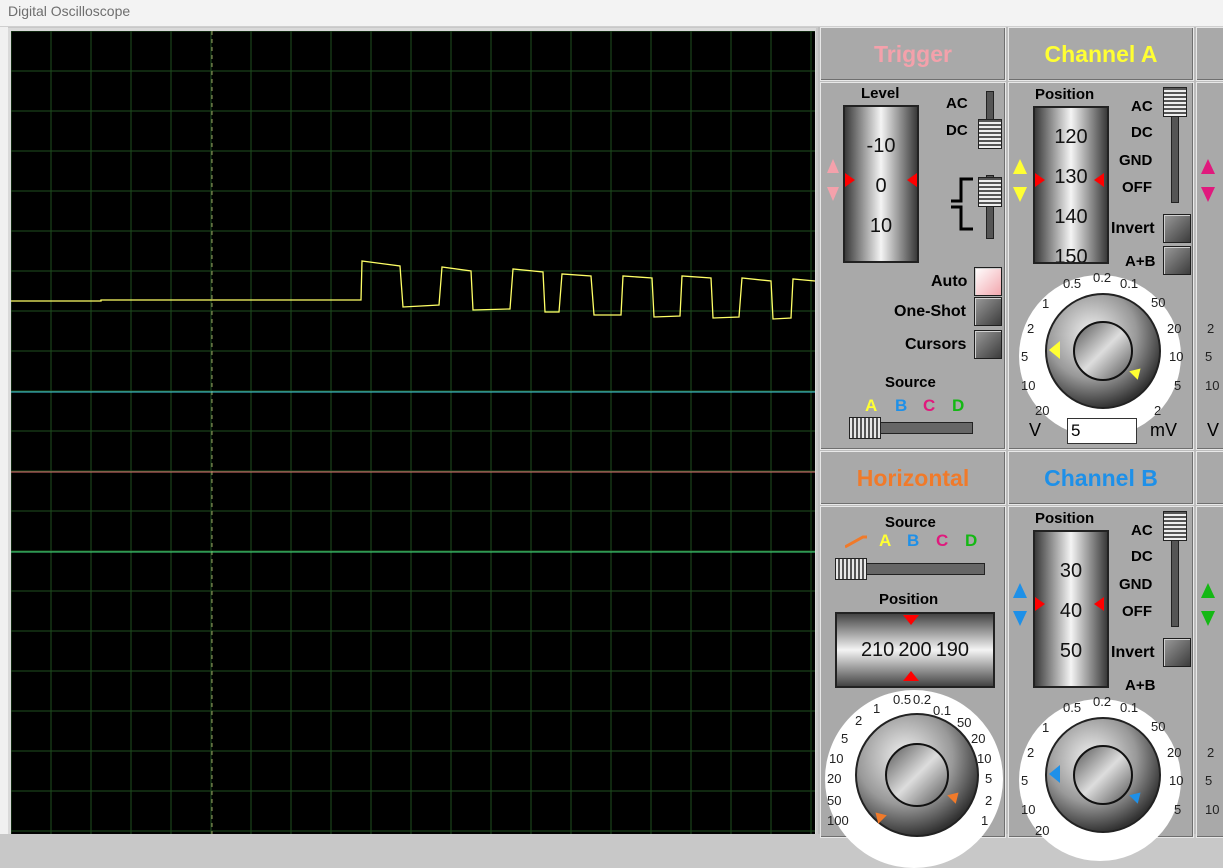 This screenshot has height=868, width=1223. I want to click on channel-d-up-arrow-icon, so click(1208, 590).